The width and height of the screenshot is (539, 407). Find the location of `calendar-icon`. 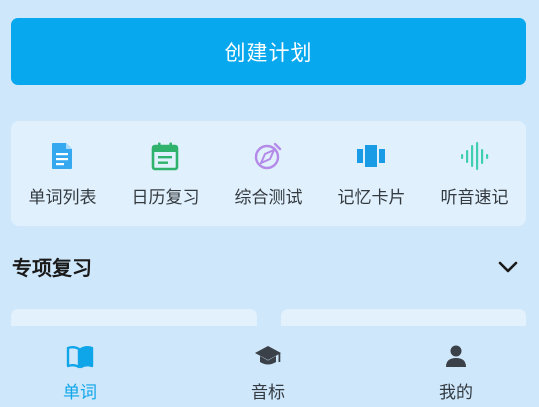

calendar-icon is located at coordinates (165, 156).